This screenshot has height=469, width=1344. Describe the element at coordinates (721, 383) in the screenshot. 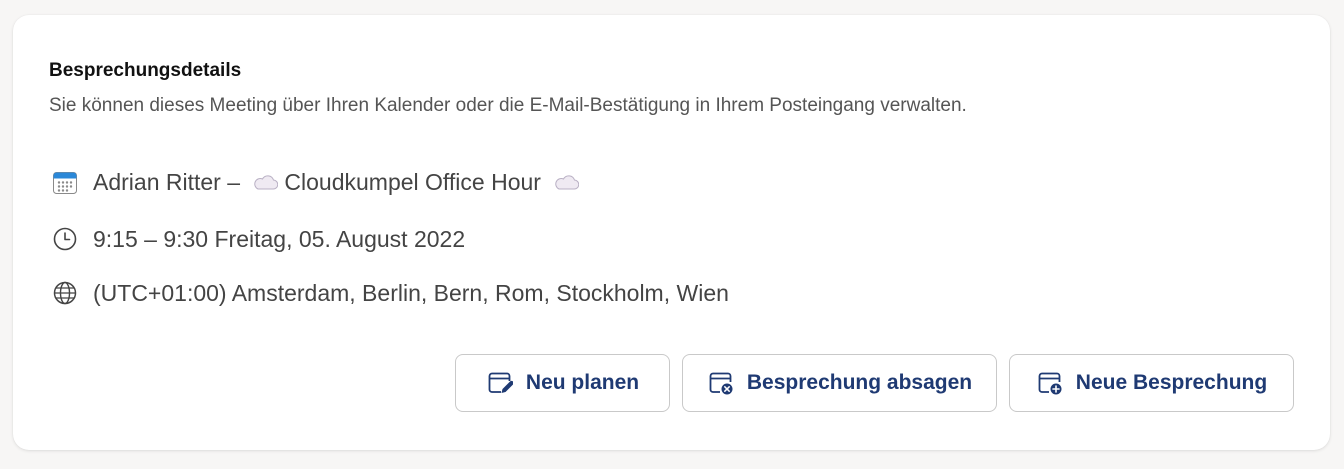

I see `calendar-cancel-icon` at that location.